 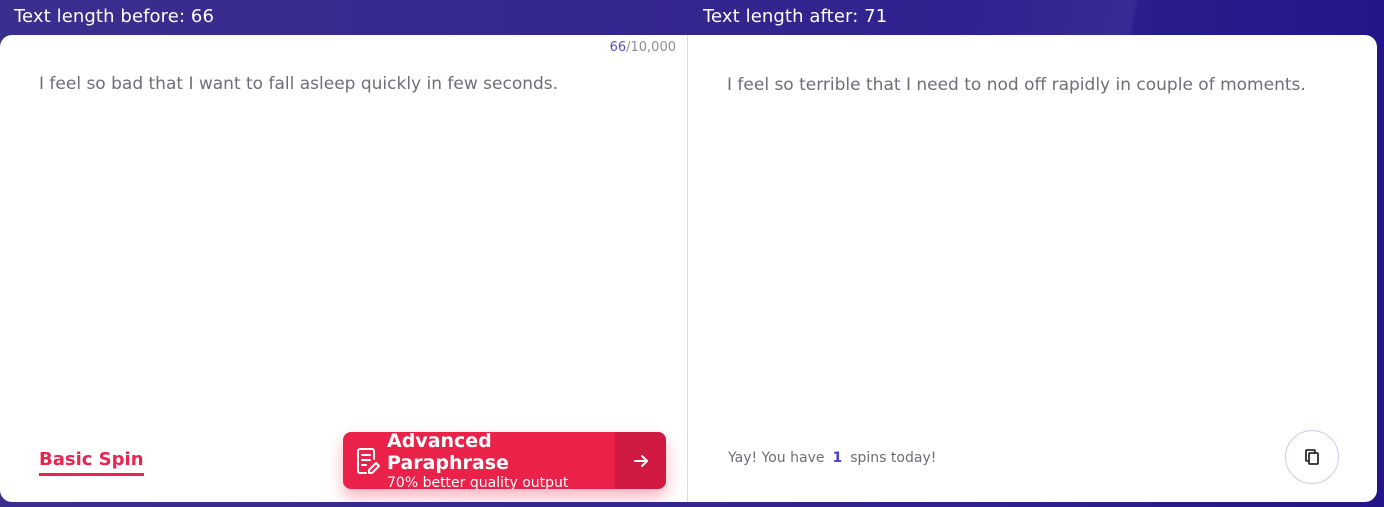 What do you see at coordinates (114, 16) in the screenshot?
I see `text-length-before: Text length before: 66` at bounding box center [114, 16].